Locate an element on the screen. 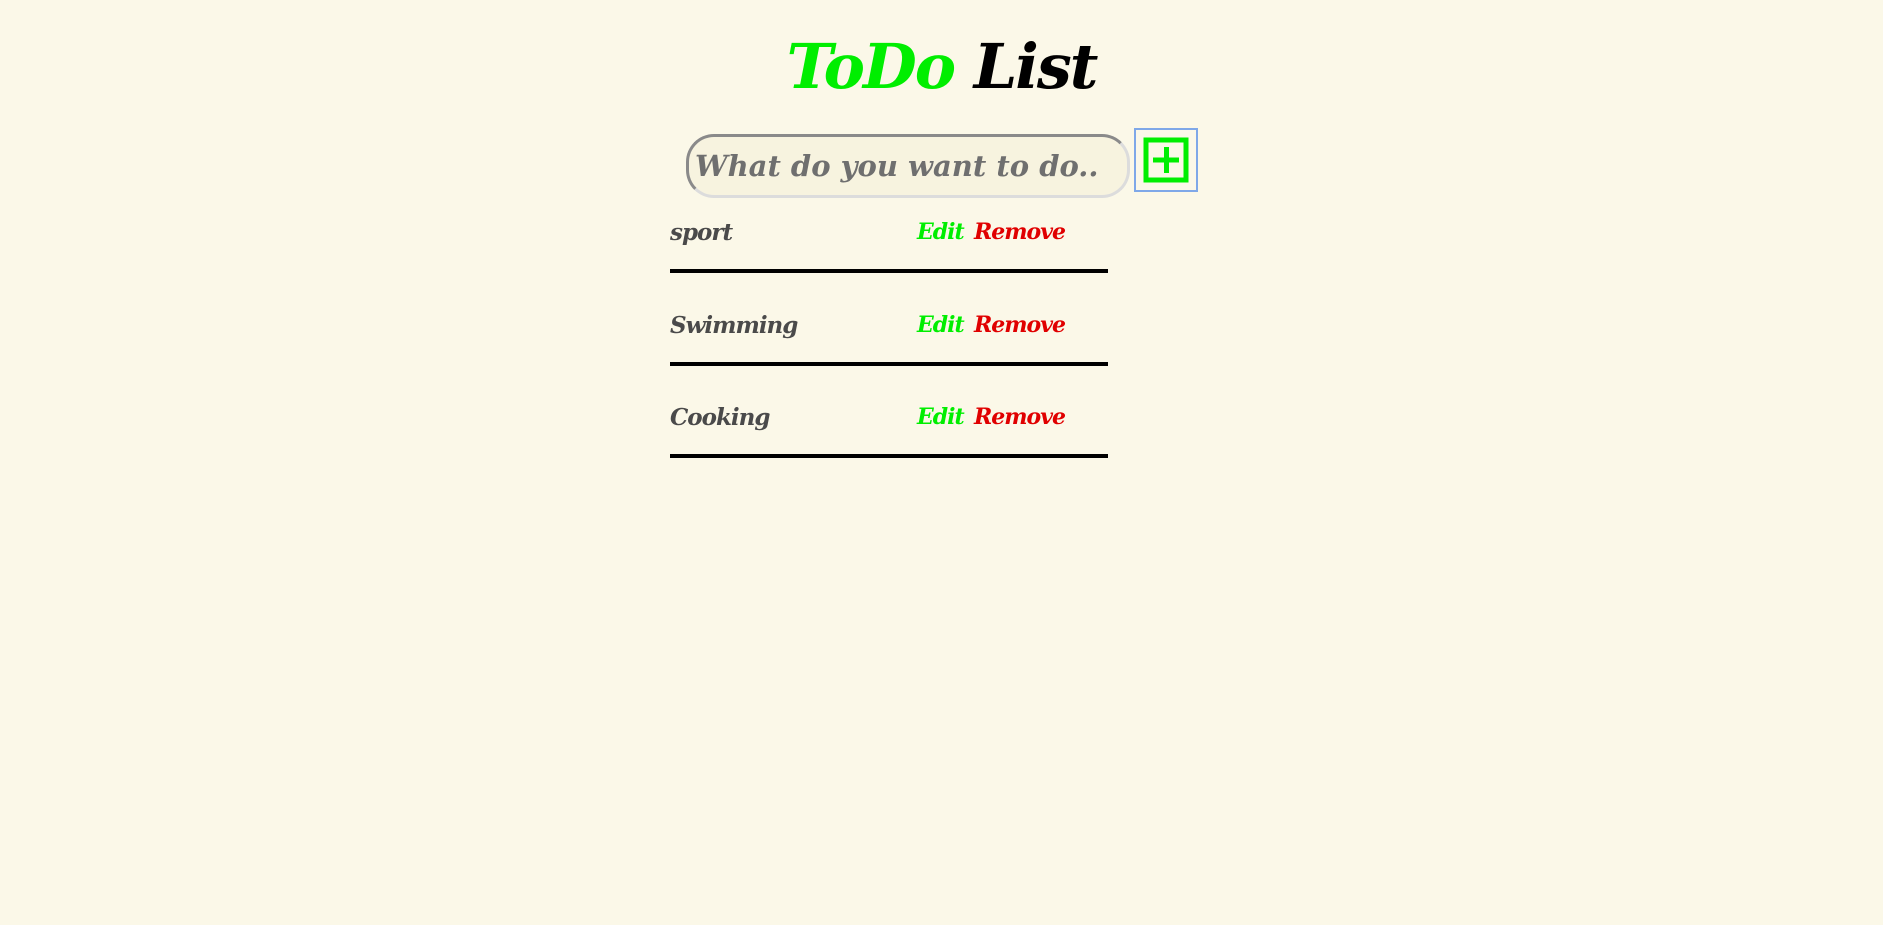 This screenshot has height=925, width=1883. todo-text: sport is located at coordinates (701, 232).